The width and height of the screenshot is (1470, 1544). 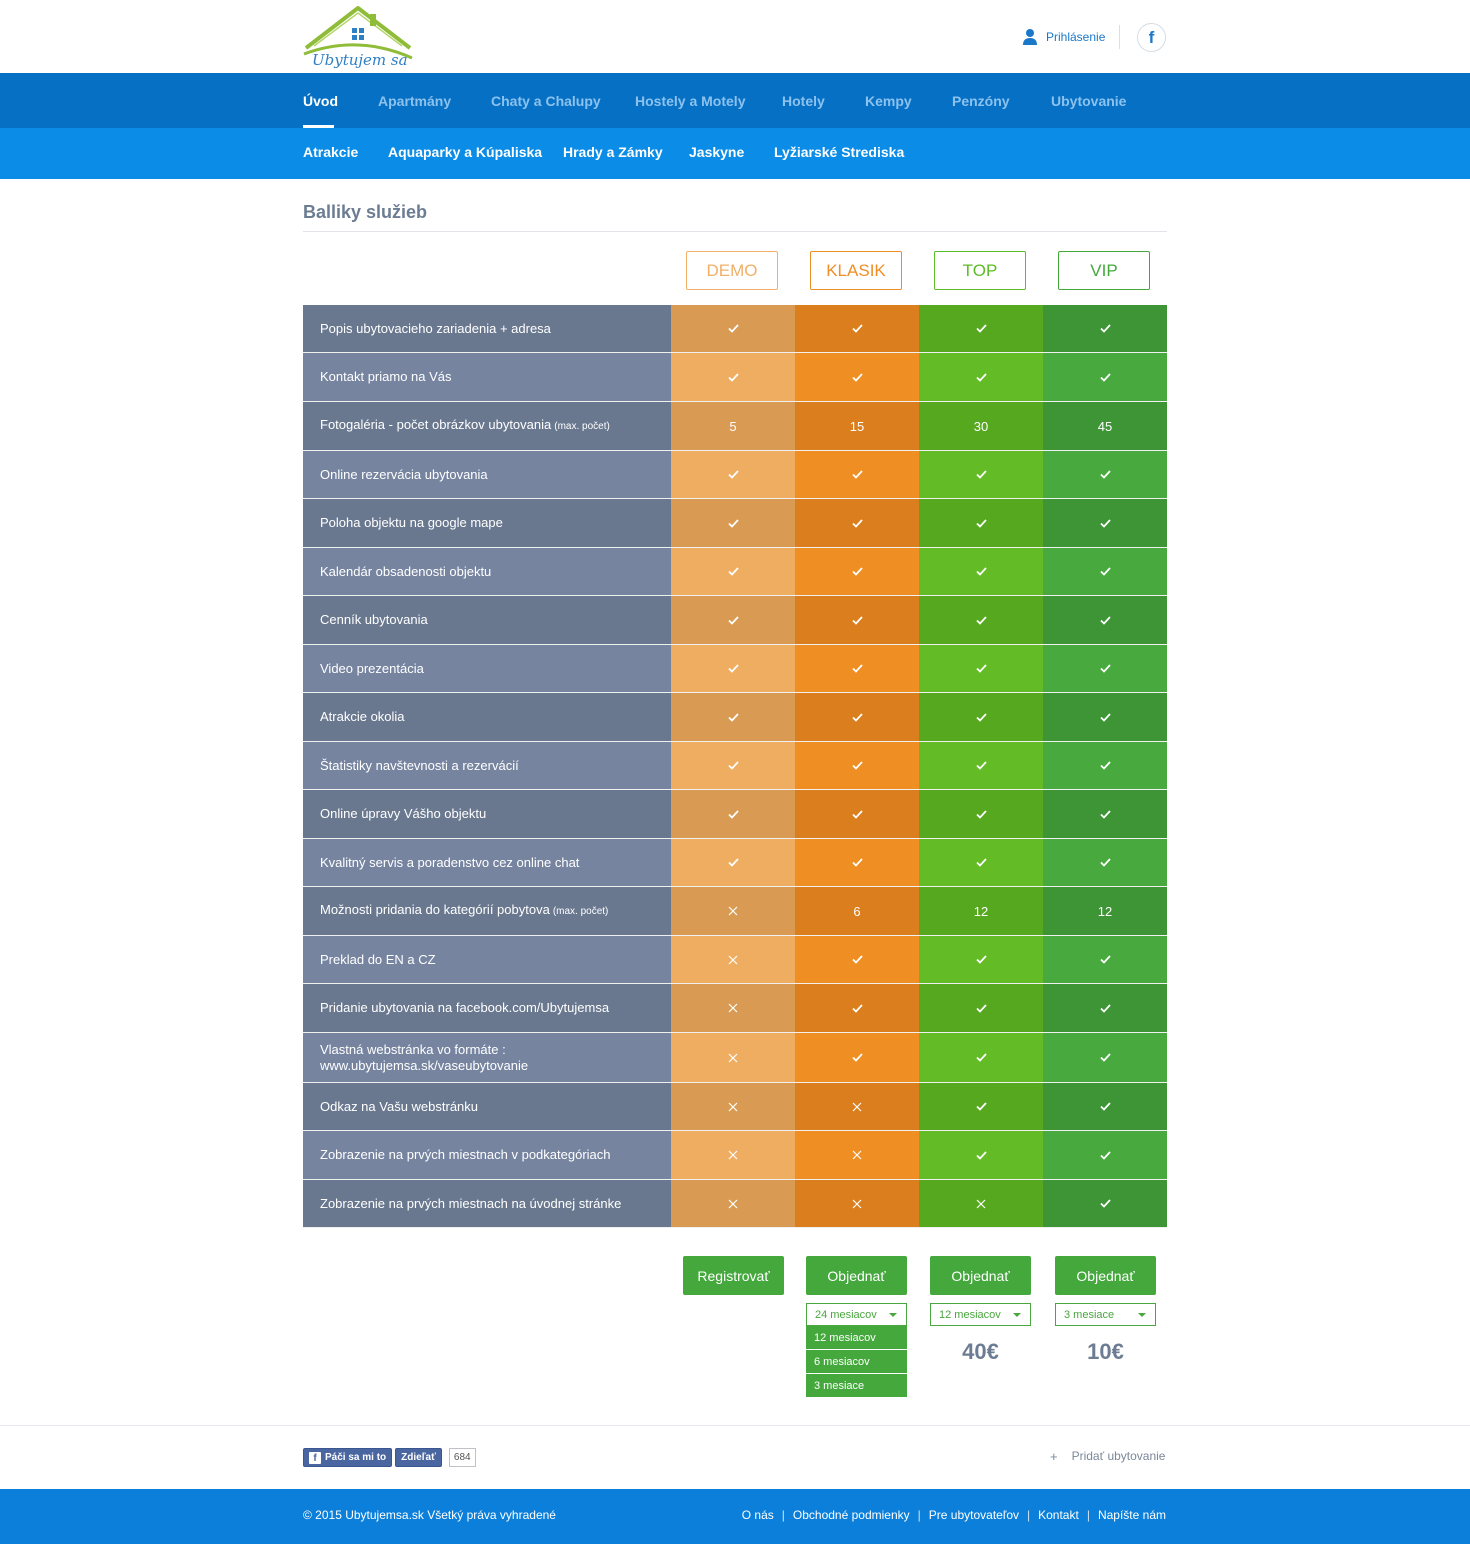 I want to click on nav-item-uvod: Úvod, so click(x=320, y=101).